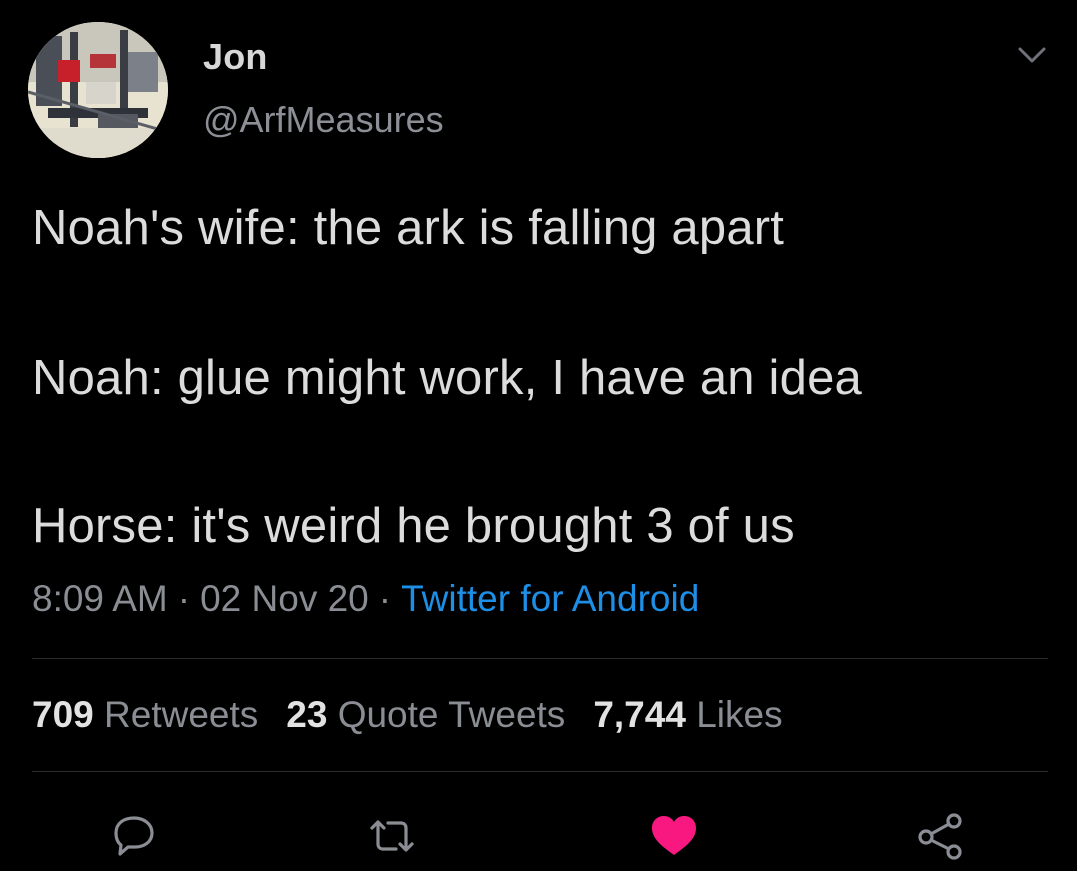 This screenshot has height=871, width=1077. What do you see at coordinates (181, 714) in the screenshot?
I see `retweets-label: Retweets` at bounding box center [181, 714].